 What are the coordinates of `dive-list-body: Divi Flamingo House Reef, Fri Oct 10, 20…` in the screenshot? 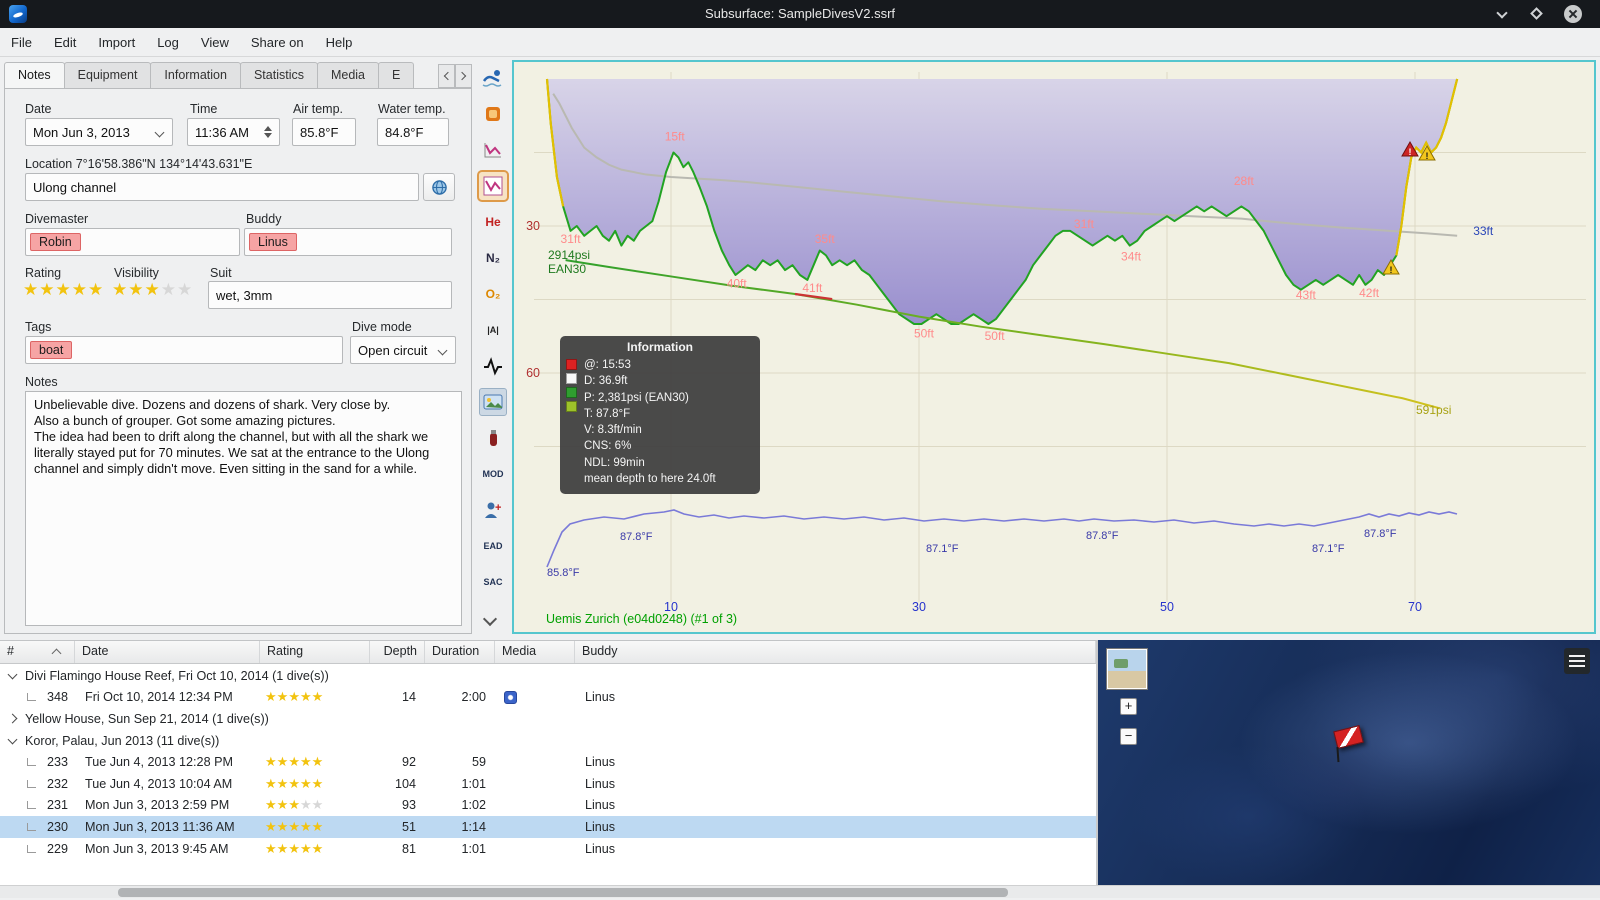 It's located at (548, 762).